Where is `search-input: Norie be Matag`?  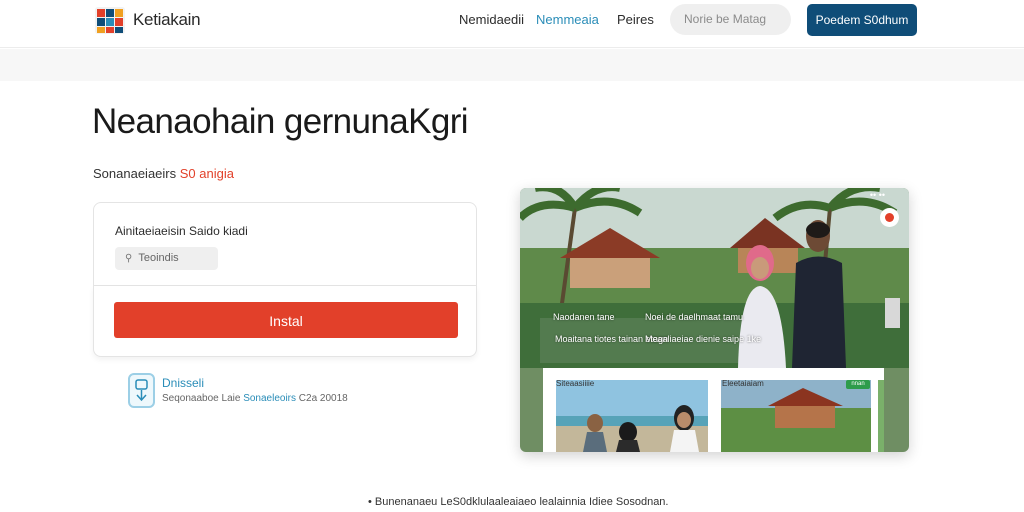 search-input: Norie be Matag is located at coordinates (730, 19).